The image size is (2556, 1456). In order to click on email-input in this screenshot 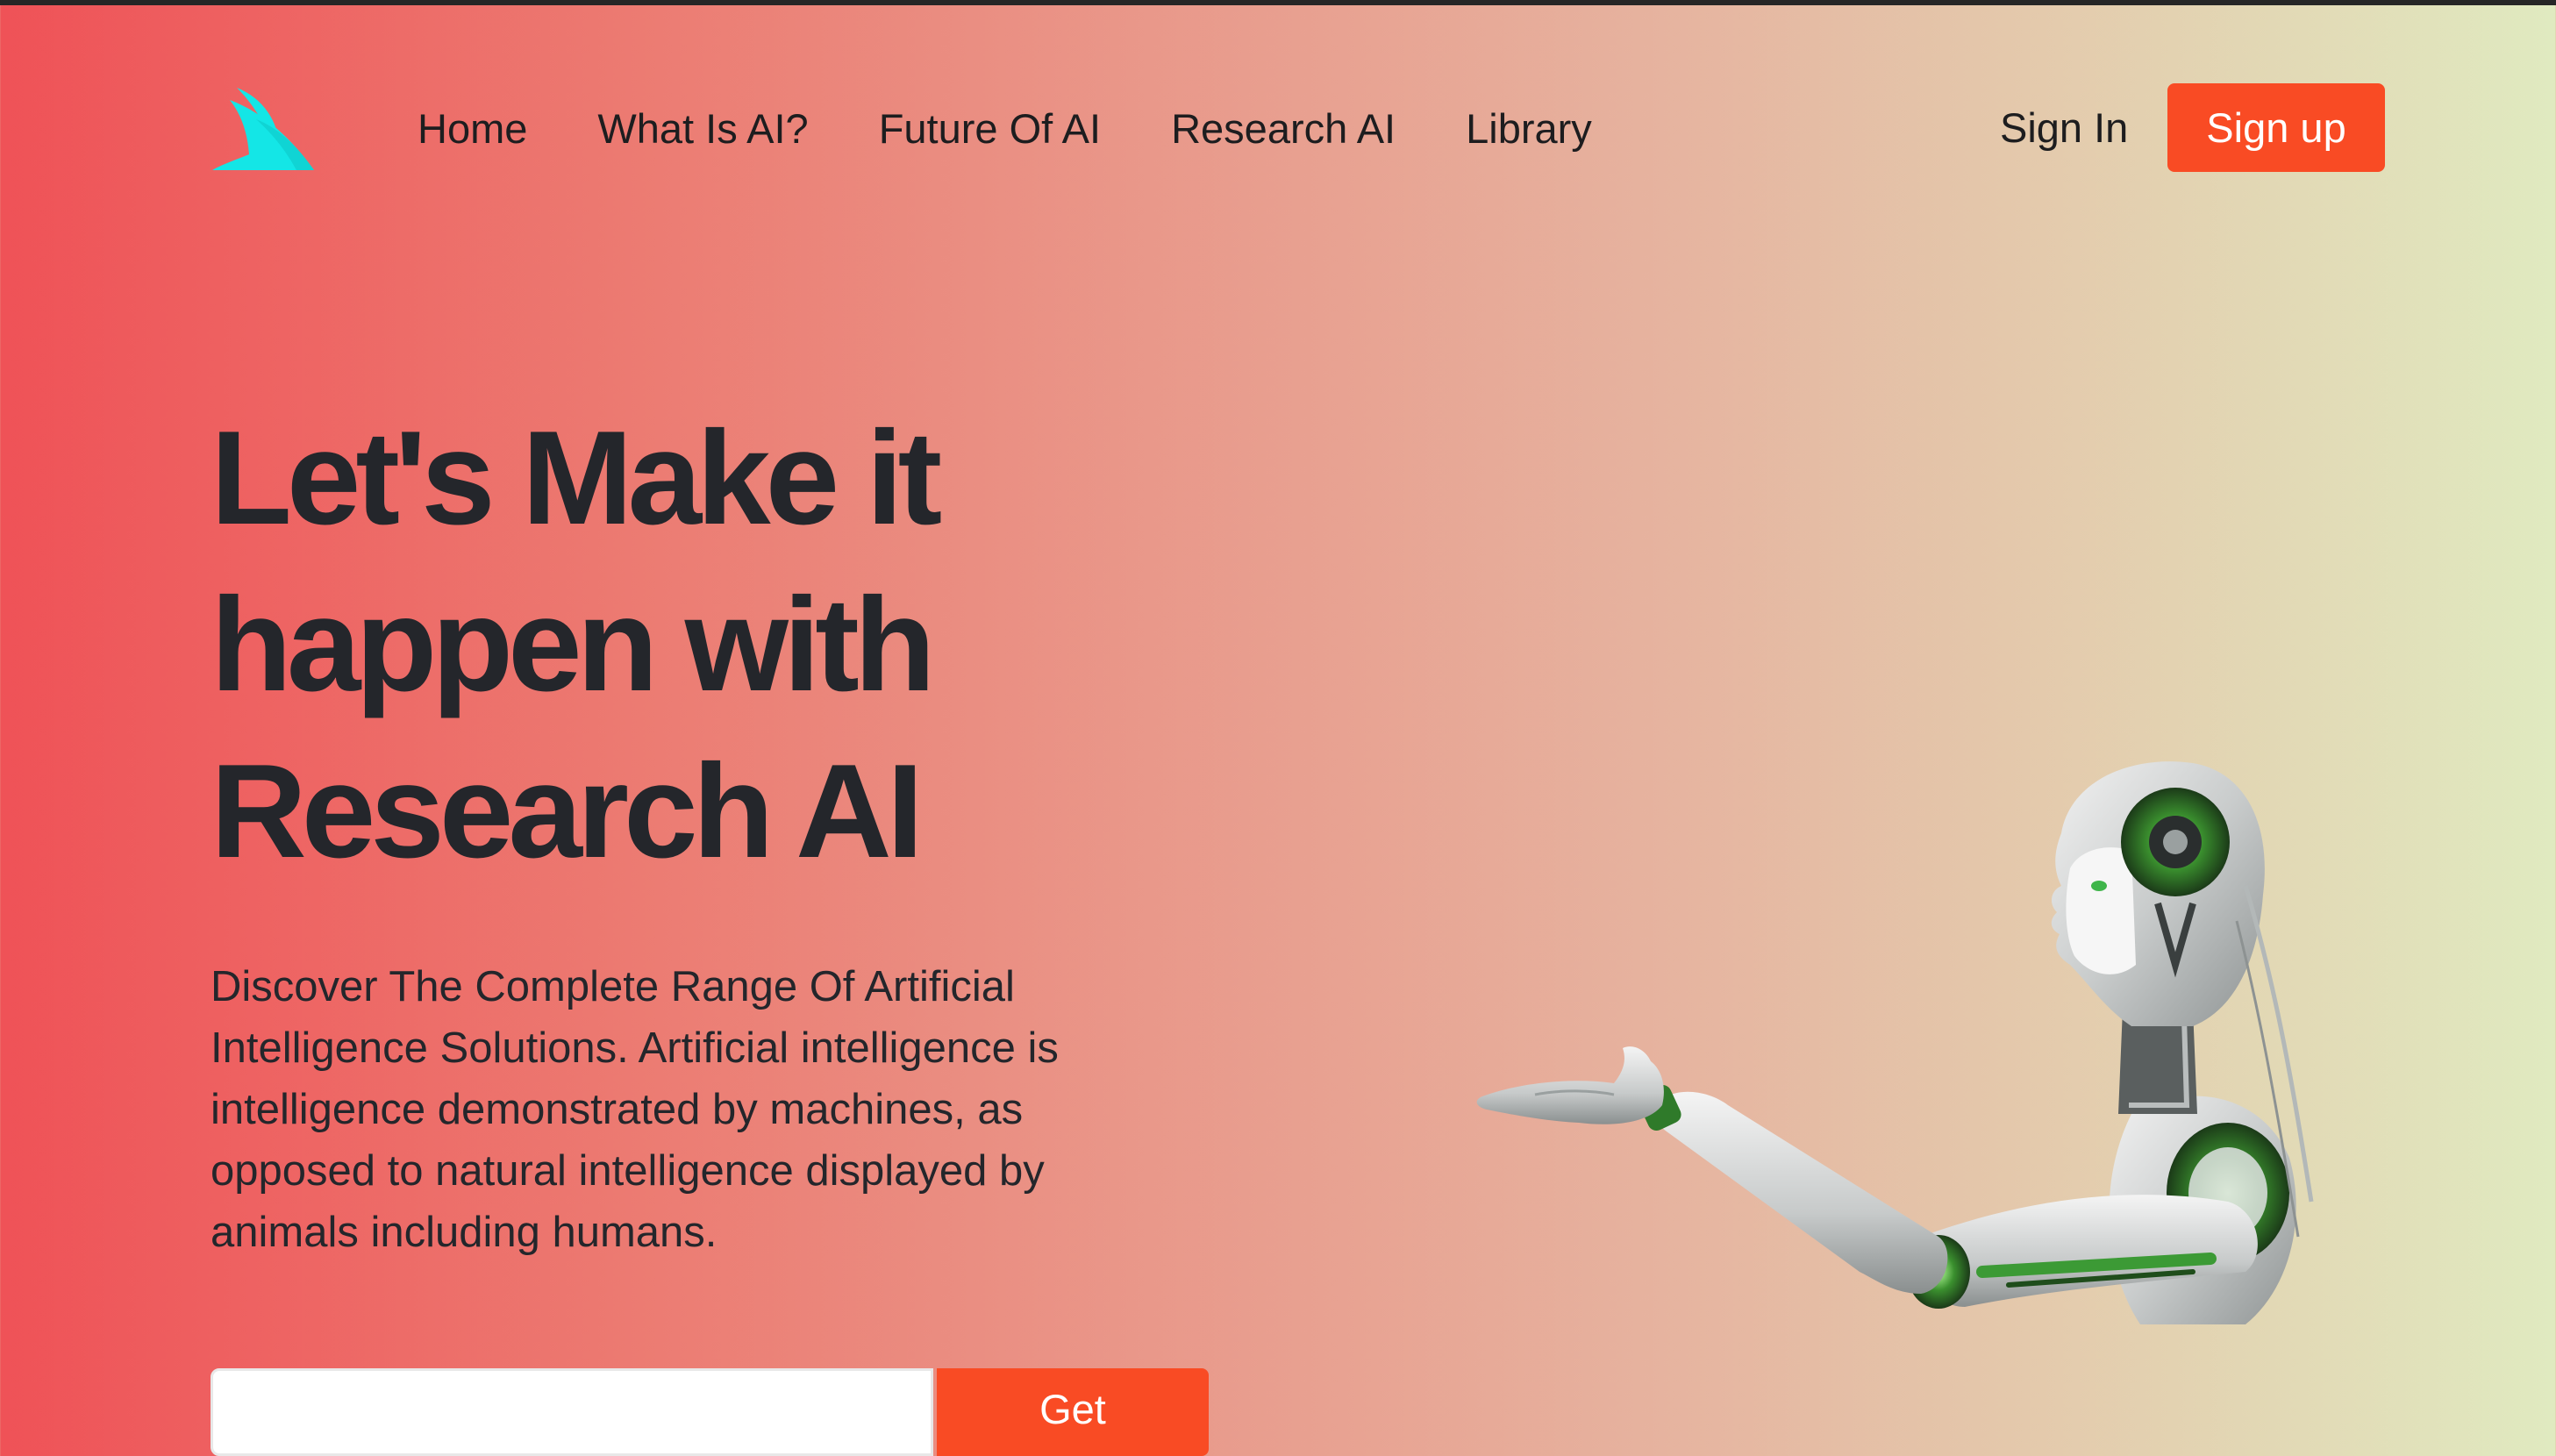, I will do `click(572, 1412)`.